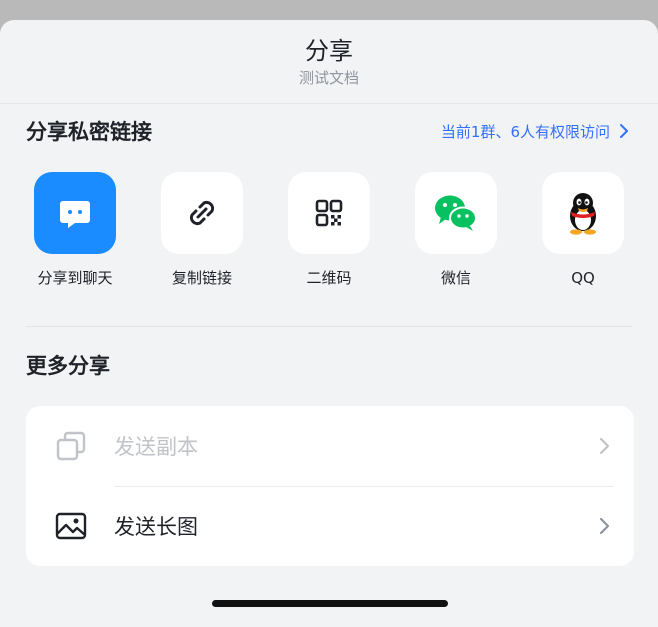 This screenshot has height=627, width=658. Describe the element at coordinates (156, 527) in the screenshot. I see `send-long-image-label: 发送长图` at that location.